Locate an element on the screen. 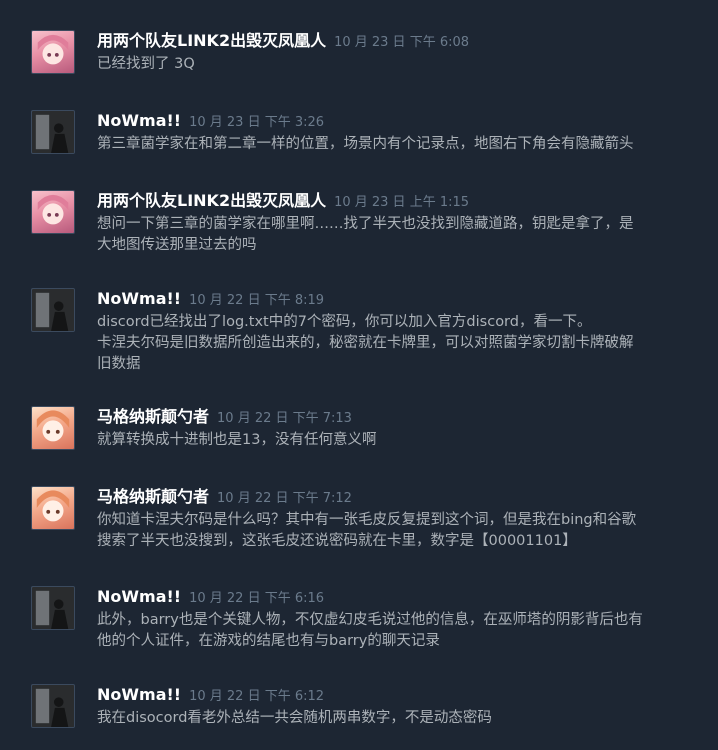 This screenshot has width=718, height=750. comment-header: 马格纳斯颠勺者 10 月 22 日 下午 7:13 is located at coordinates (224, 418).